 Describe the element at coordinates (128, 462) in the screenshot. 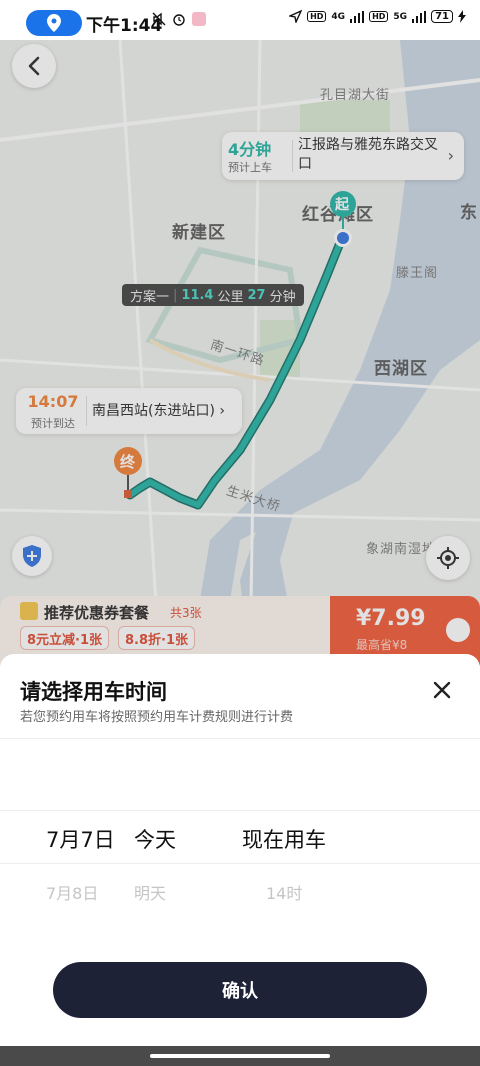

I see `end-marker-label: 终` at that location.